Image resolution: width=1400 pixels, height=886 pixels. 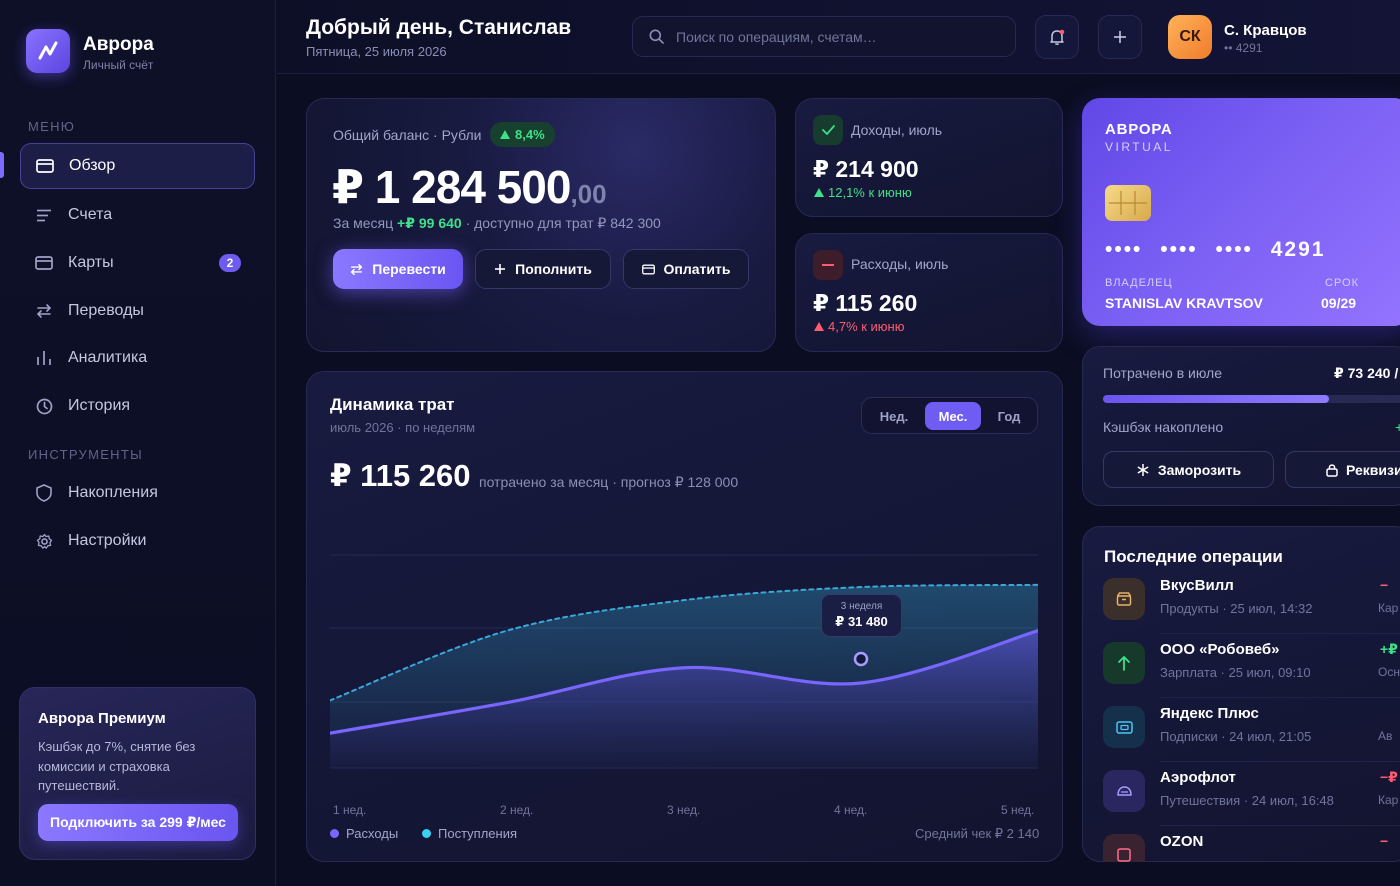 I want to click on income-delta-value: 12,1% к июню, so click(x=870, y=192).